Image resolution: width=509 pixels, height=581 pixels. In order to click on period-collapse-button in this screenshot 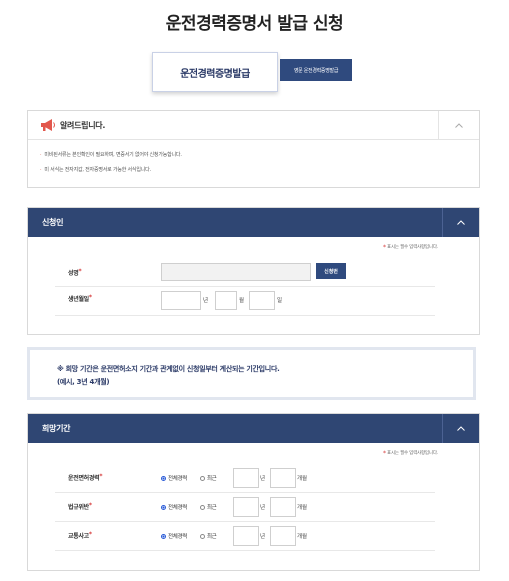, I will do `click(460, 428)`.